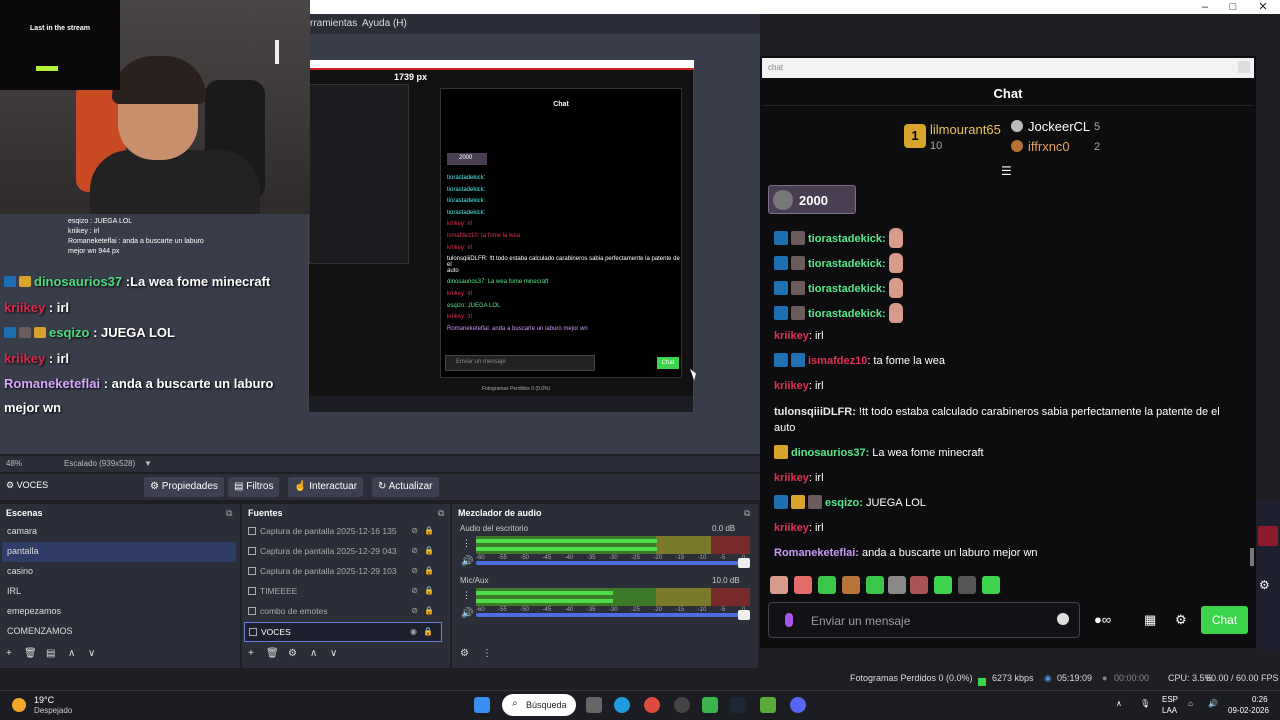 The width and height of the screenshot is (1280, 720). I want to click on chat-username: tulonsqiiiDLFR:, so click(815, 412).